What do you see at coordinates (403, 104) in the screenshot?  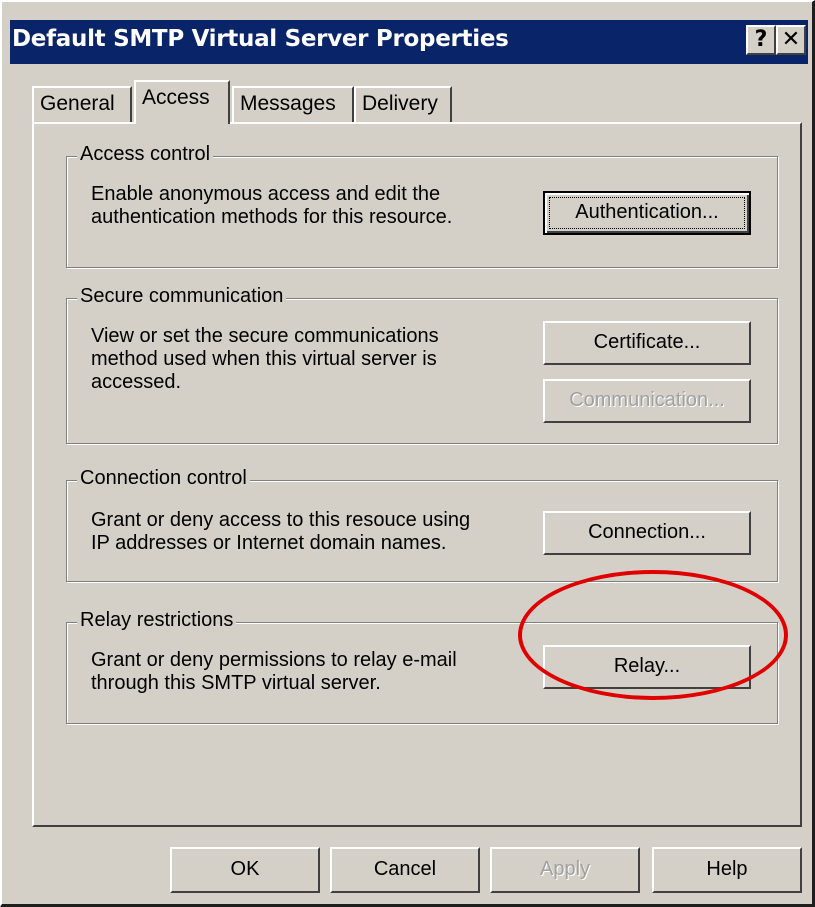 I see `tab-delivery: Delivery` at bounding box center [403, 104].